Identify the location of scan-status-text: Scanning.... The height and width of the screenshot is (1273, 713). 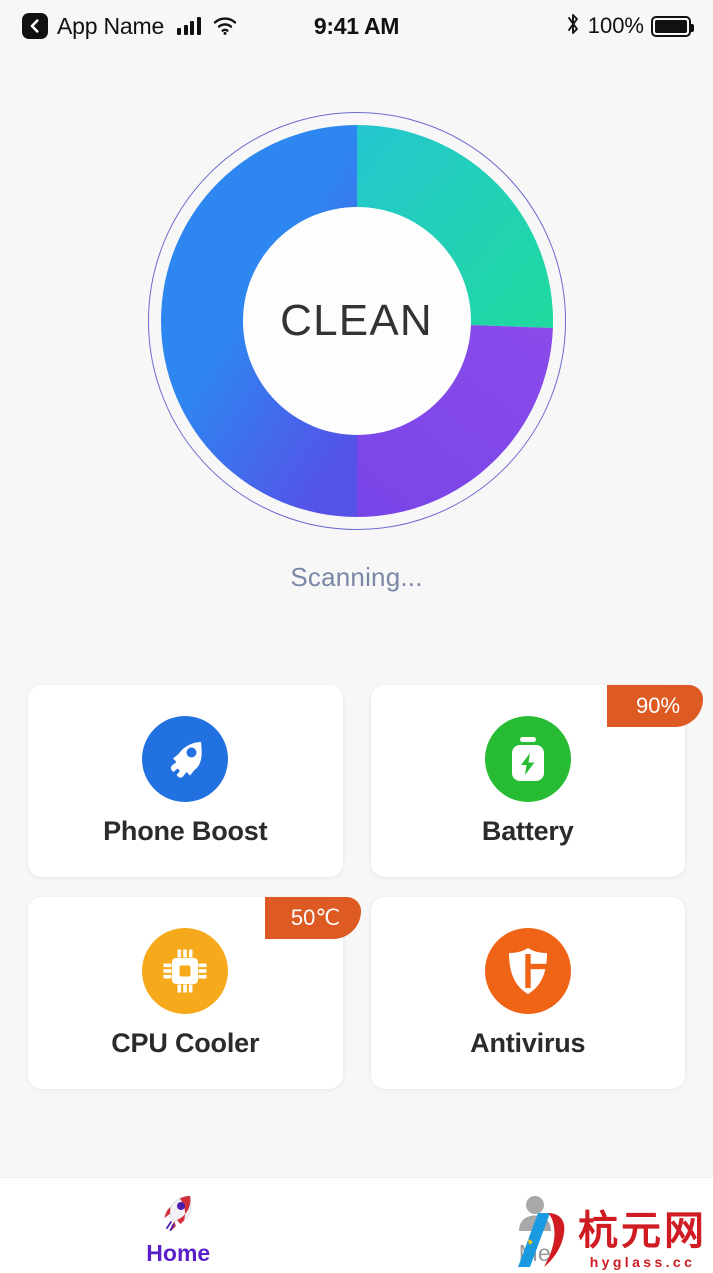
(356, 577).